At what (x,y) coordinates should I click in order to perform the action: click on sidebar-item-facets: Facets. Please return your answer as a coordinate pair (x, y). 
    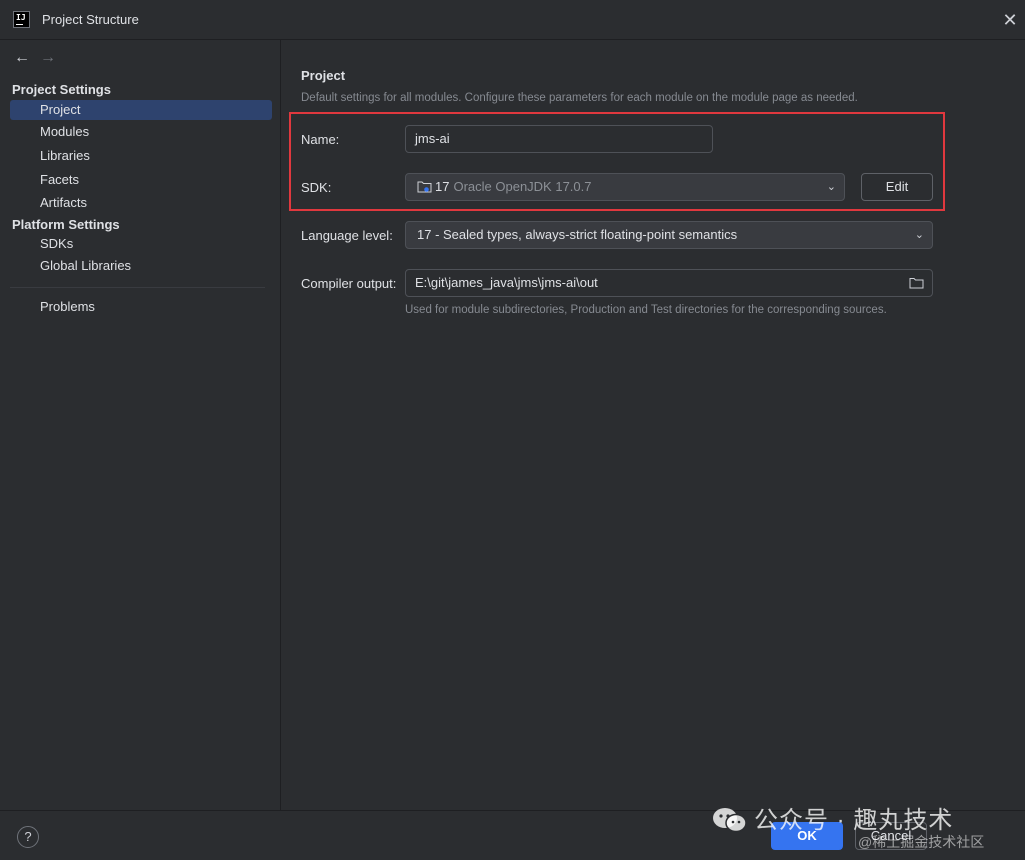
    Looking at the image, I should click on (141, 180).